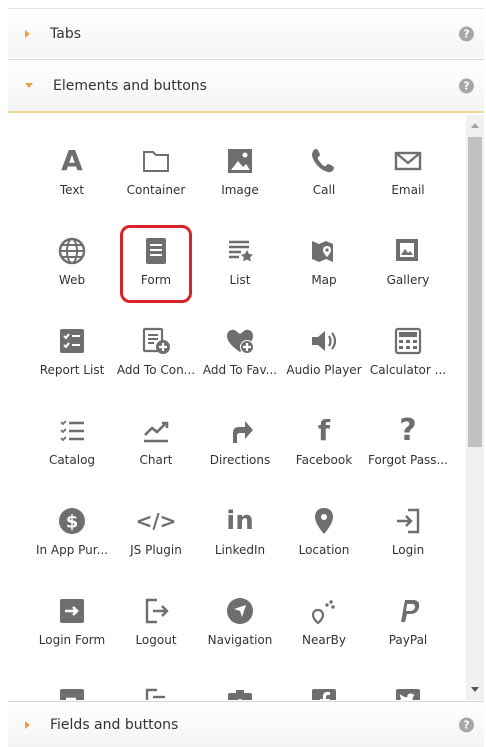 The height and width of the screenshot is (747, 486). Describe the element at coordinates (324, 550) in the screenshot. I see `element-label: Location` at that location.